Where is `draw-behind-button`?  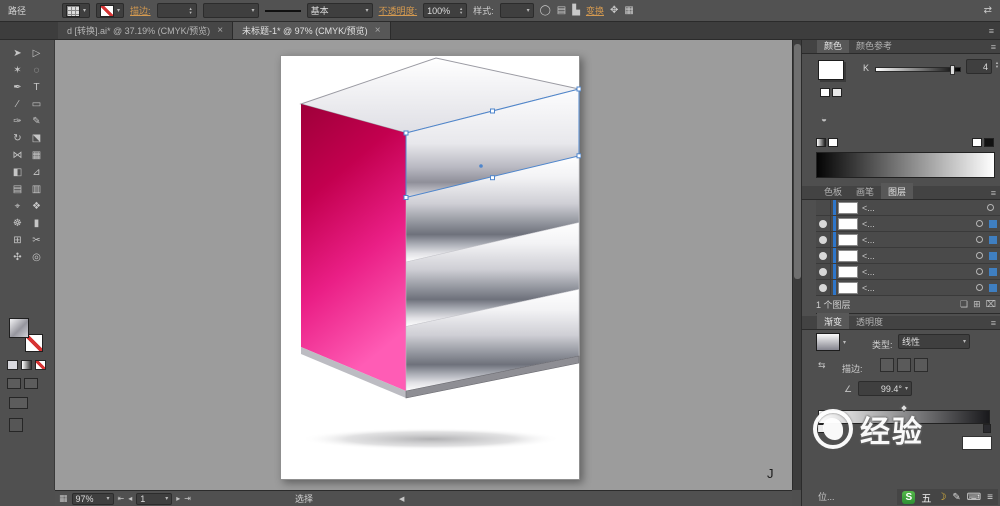 draw-behind-button is located at coordinates (31, 383).